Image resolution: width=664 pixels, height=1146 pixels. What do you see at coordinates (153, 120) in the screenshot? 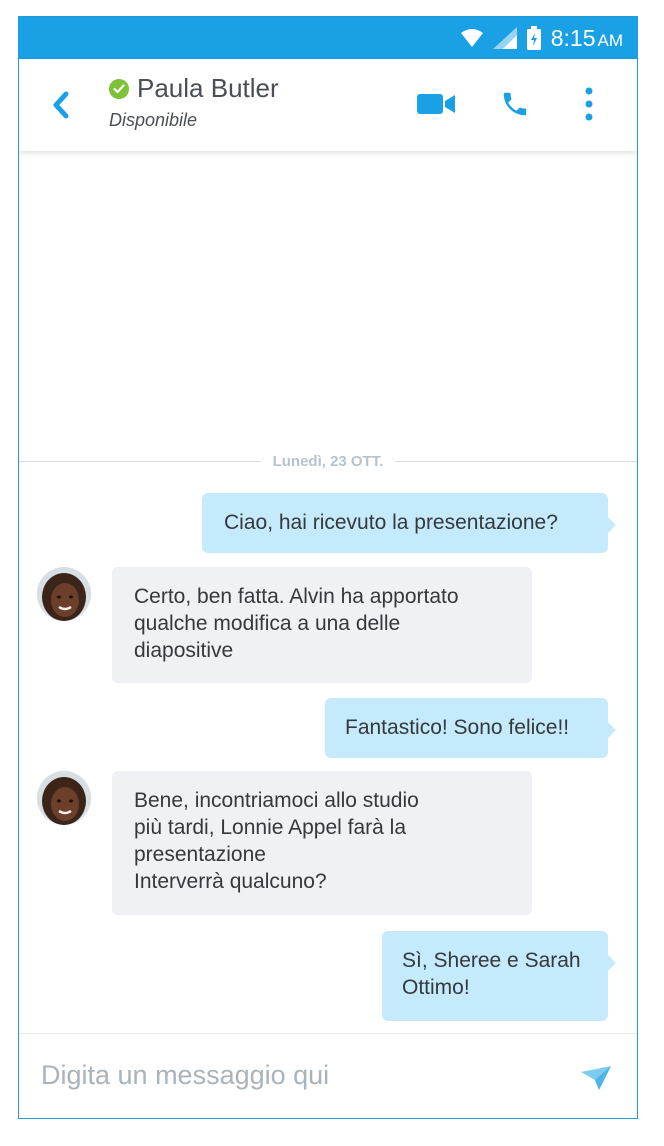
I see `contact-status: Disponibile` at bounding box center [153, 120].